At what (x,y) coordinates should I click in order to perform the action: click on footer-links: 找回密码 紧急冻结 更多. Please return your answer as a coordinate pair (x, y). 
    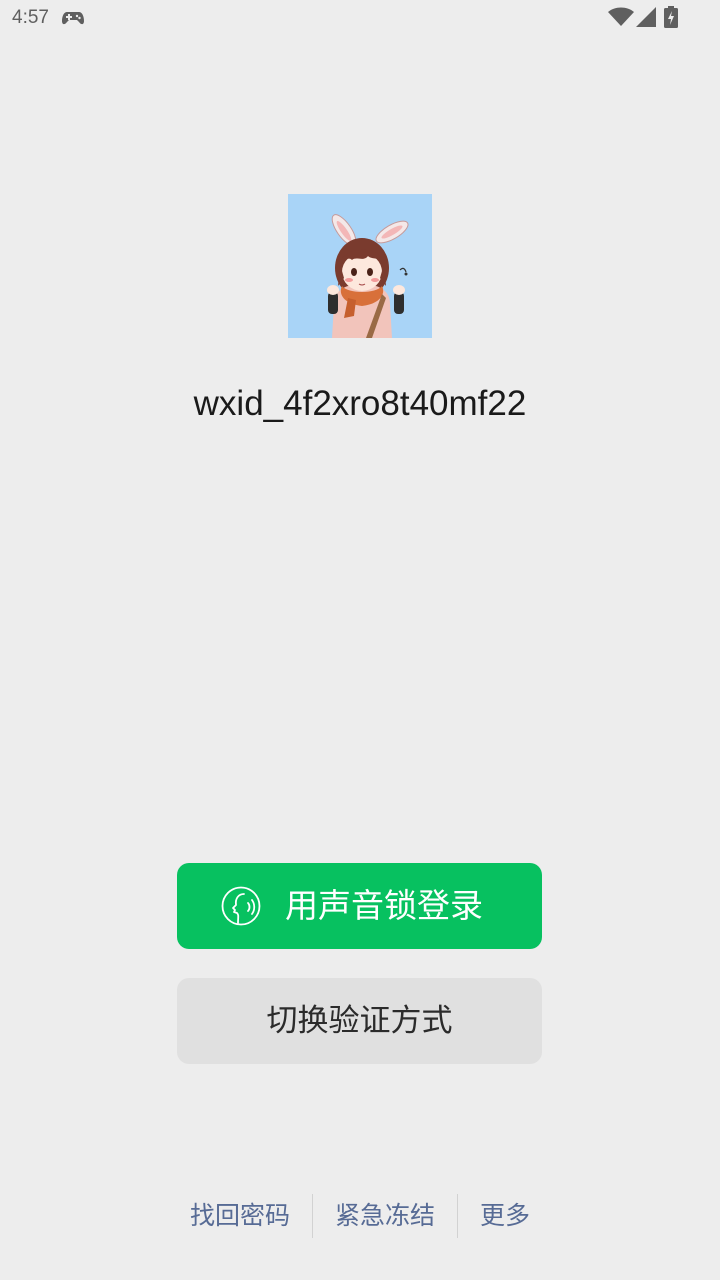
    Looking at the image, I should click on (360, 1216).